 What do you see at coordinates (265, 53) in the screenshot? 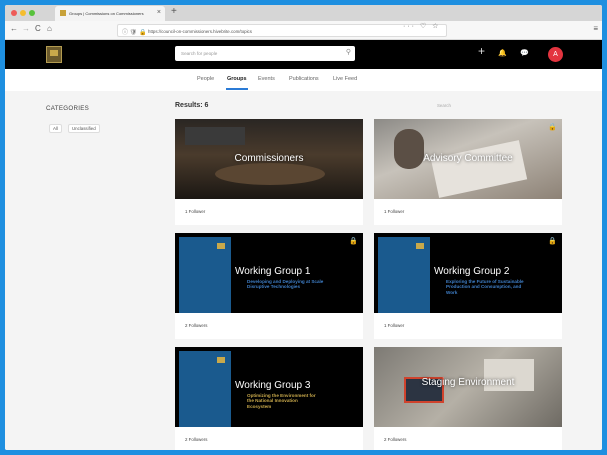
I see `search-input: Search for people ⚲` at bounding box center [265, 53].